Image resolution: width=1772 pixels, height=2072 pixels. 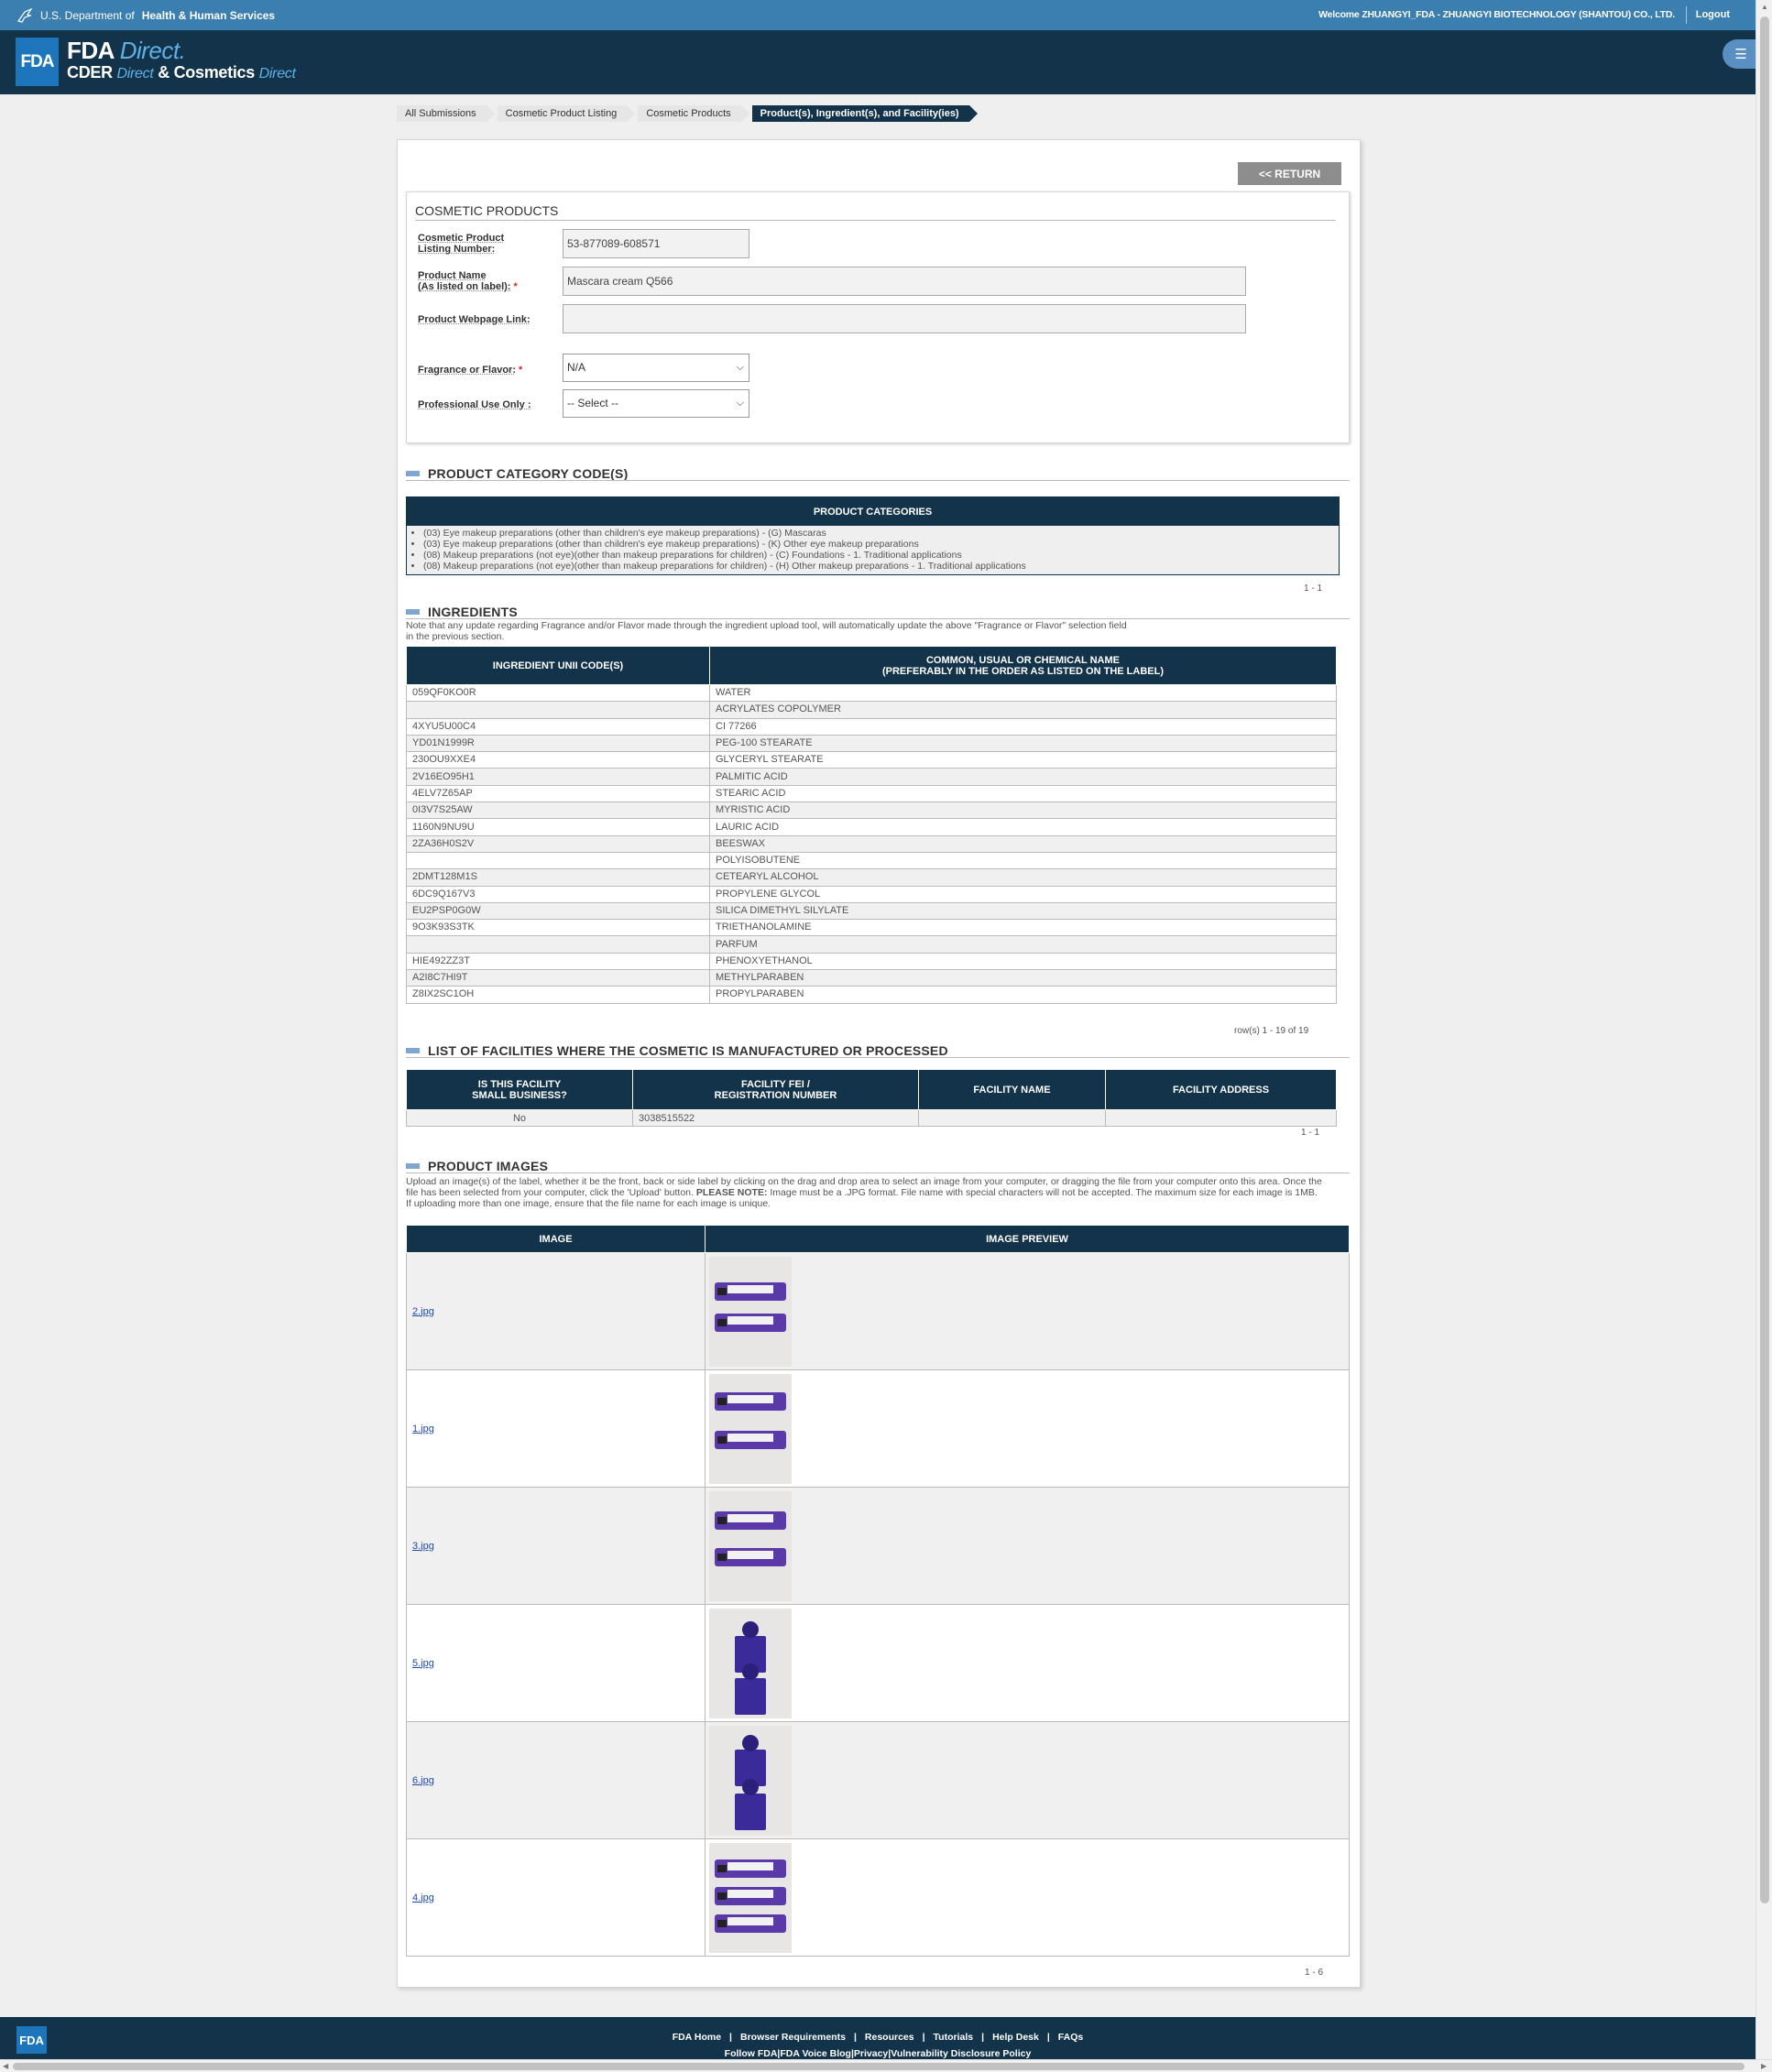 I want to click on fragrance-select: N/A ⌵, so click(x=656, y=368).